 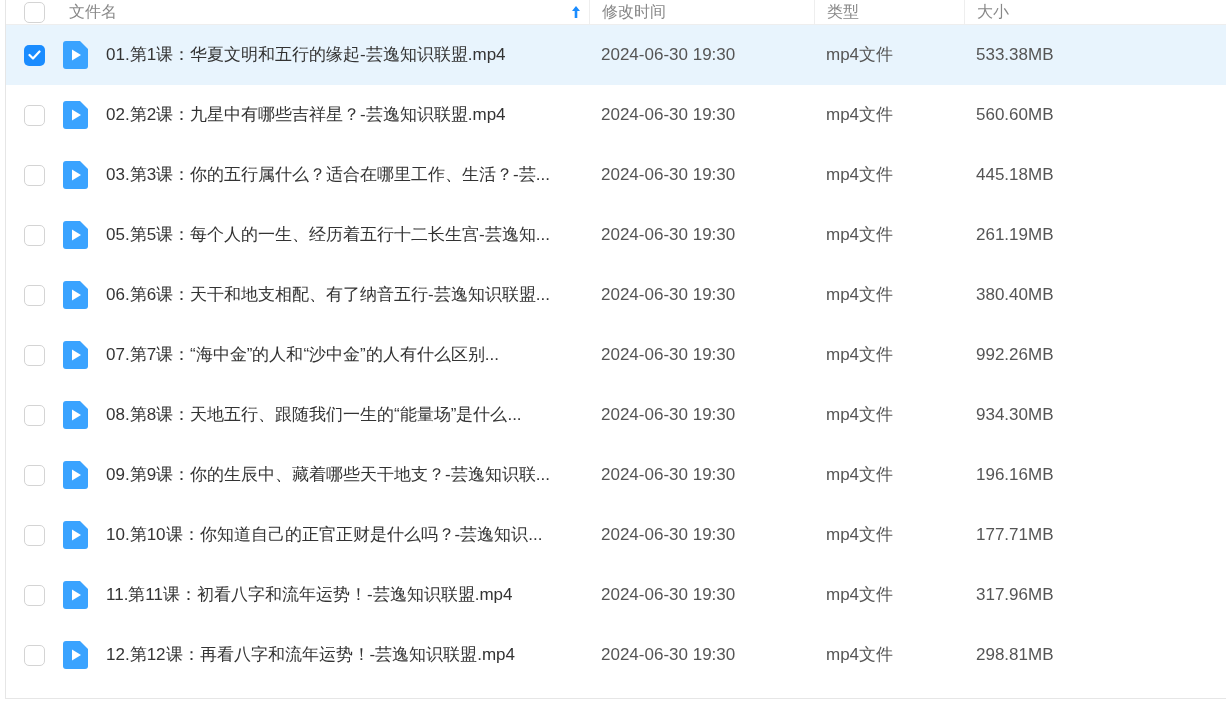 I want to click on column-header: 类型, so click(x=843, y=12).